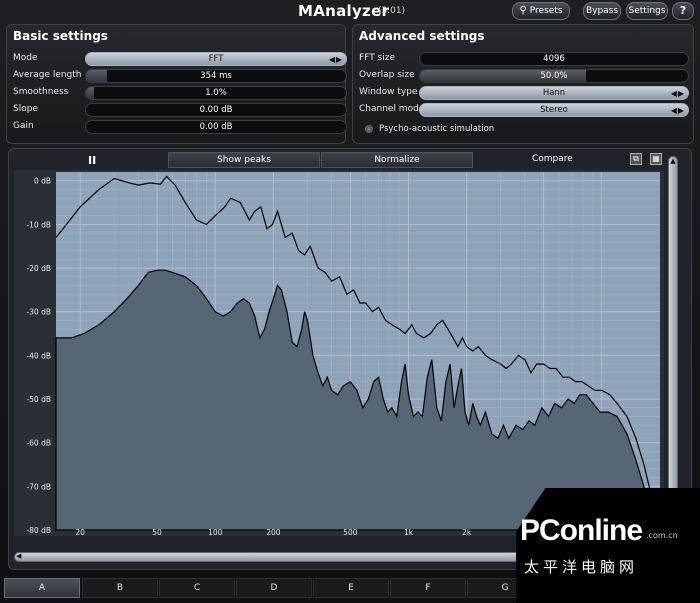 Image resolution: width=700 pixels, height=603 pixels. I want to click on slot-e: E, so click(351, 588).